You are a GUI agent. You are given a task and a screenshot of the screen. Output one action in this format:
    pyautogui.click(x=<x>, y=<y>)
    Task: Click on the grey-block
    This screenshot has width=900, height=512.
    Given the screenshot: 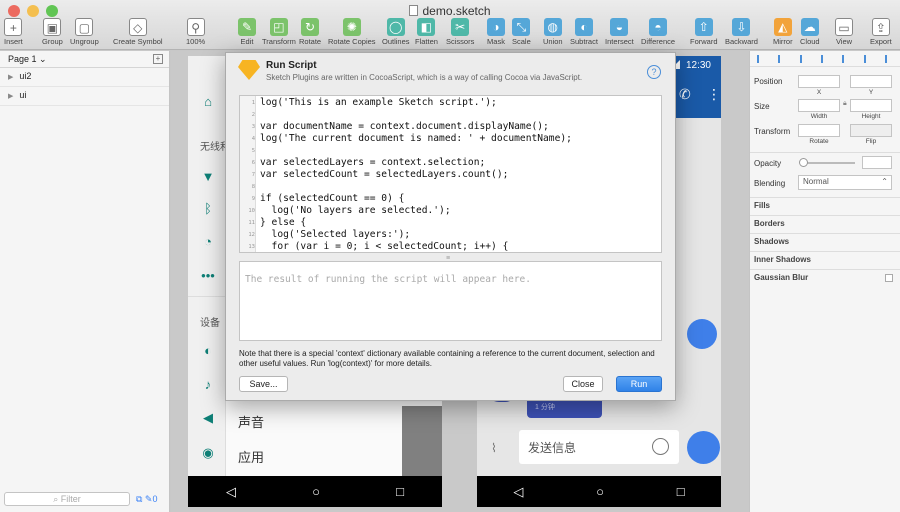 What is the action you would take?
    pyautogui.click(x=422, y=441)
    